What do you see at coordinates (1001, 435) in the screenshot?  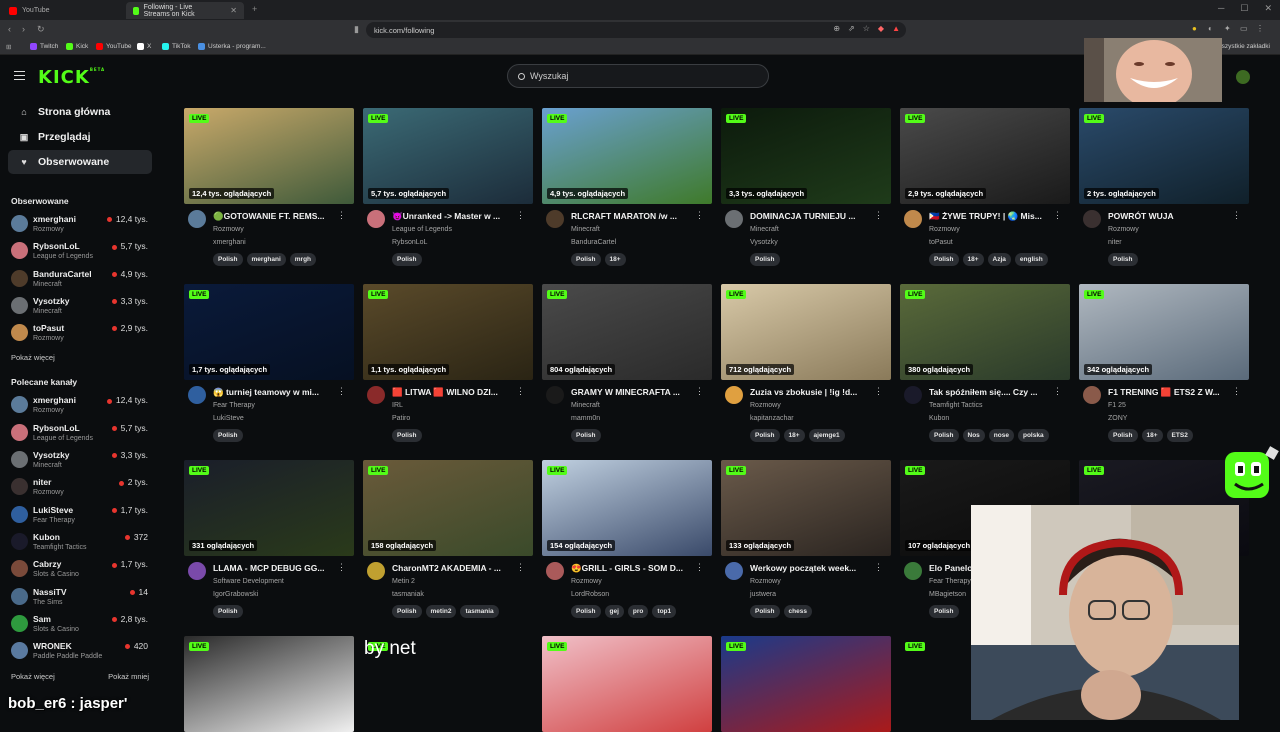 I see `tag-chip: nose` at bounding box center [1001, 435].